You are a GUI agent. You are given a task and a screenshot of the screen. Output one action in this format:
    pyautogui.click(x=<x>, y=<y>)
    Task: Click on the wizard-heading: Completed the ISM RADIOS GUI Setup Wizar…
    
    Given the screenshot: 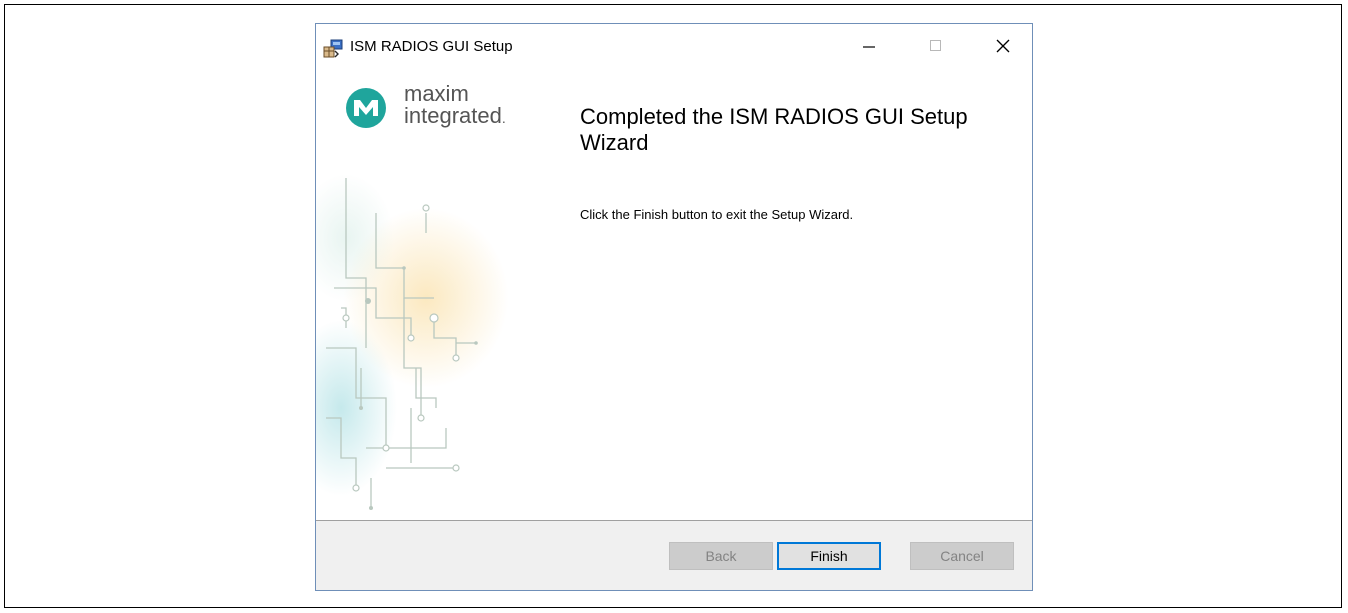 What is the action you would take?
    pyautogui.click(x=774, y=129)
    